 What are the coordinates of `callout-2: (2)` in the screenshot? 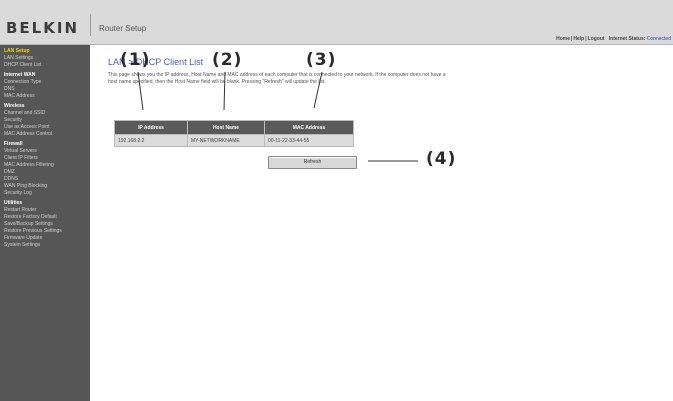 It's located at (227, 60).